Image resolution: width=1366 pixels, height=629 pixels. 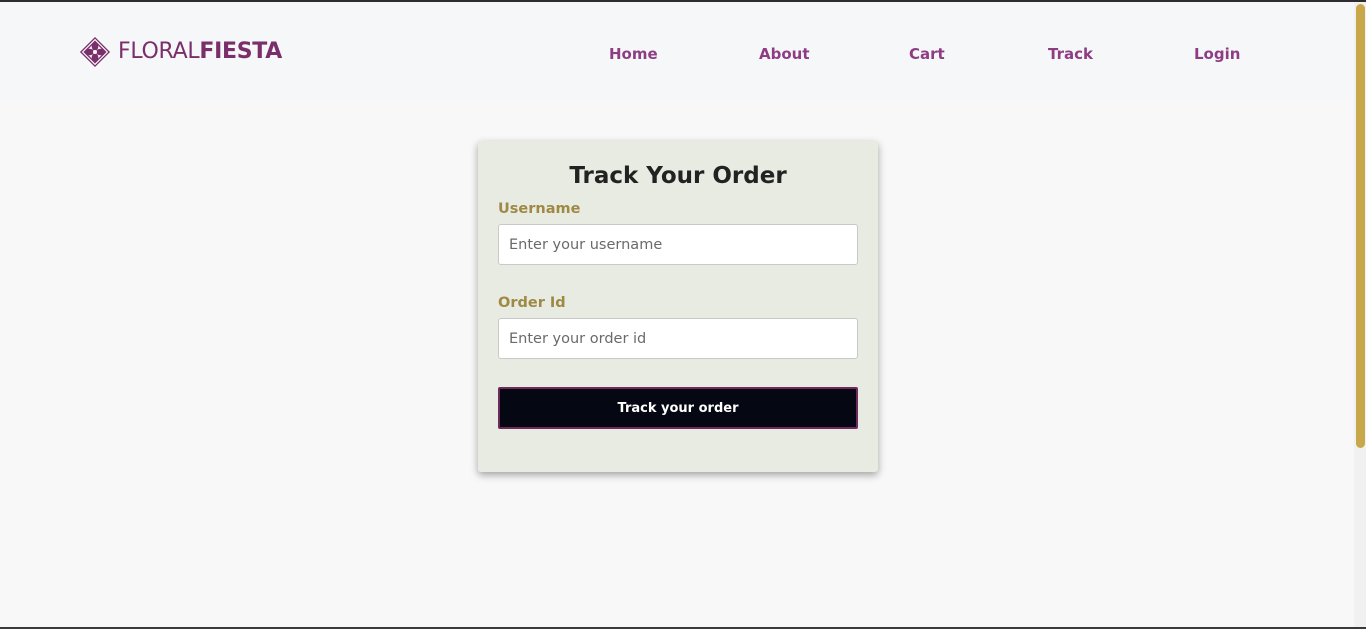 What do you see at coordinates (1070, 54) in the screenshot?
I see `nav-track: Track` at bounding box center [1070, 54].